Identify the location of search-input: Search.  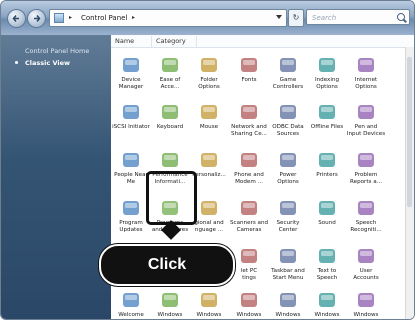
(358, 17).